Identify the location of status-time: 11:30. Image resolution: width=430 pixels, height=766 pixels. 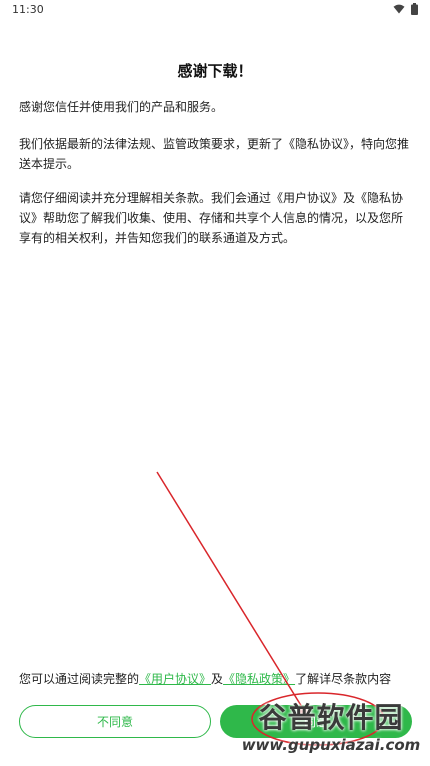
(28, 9).